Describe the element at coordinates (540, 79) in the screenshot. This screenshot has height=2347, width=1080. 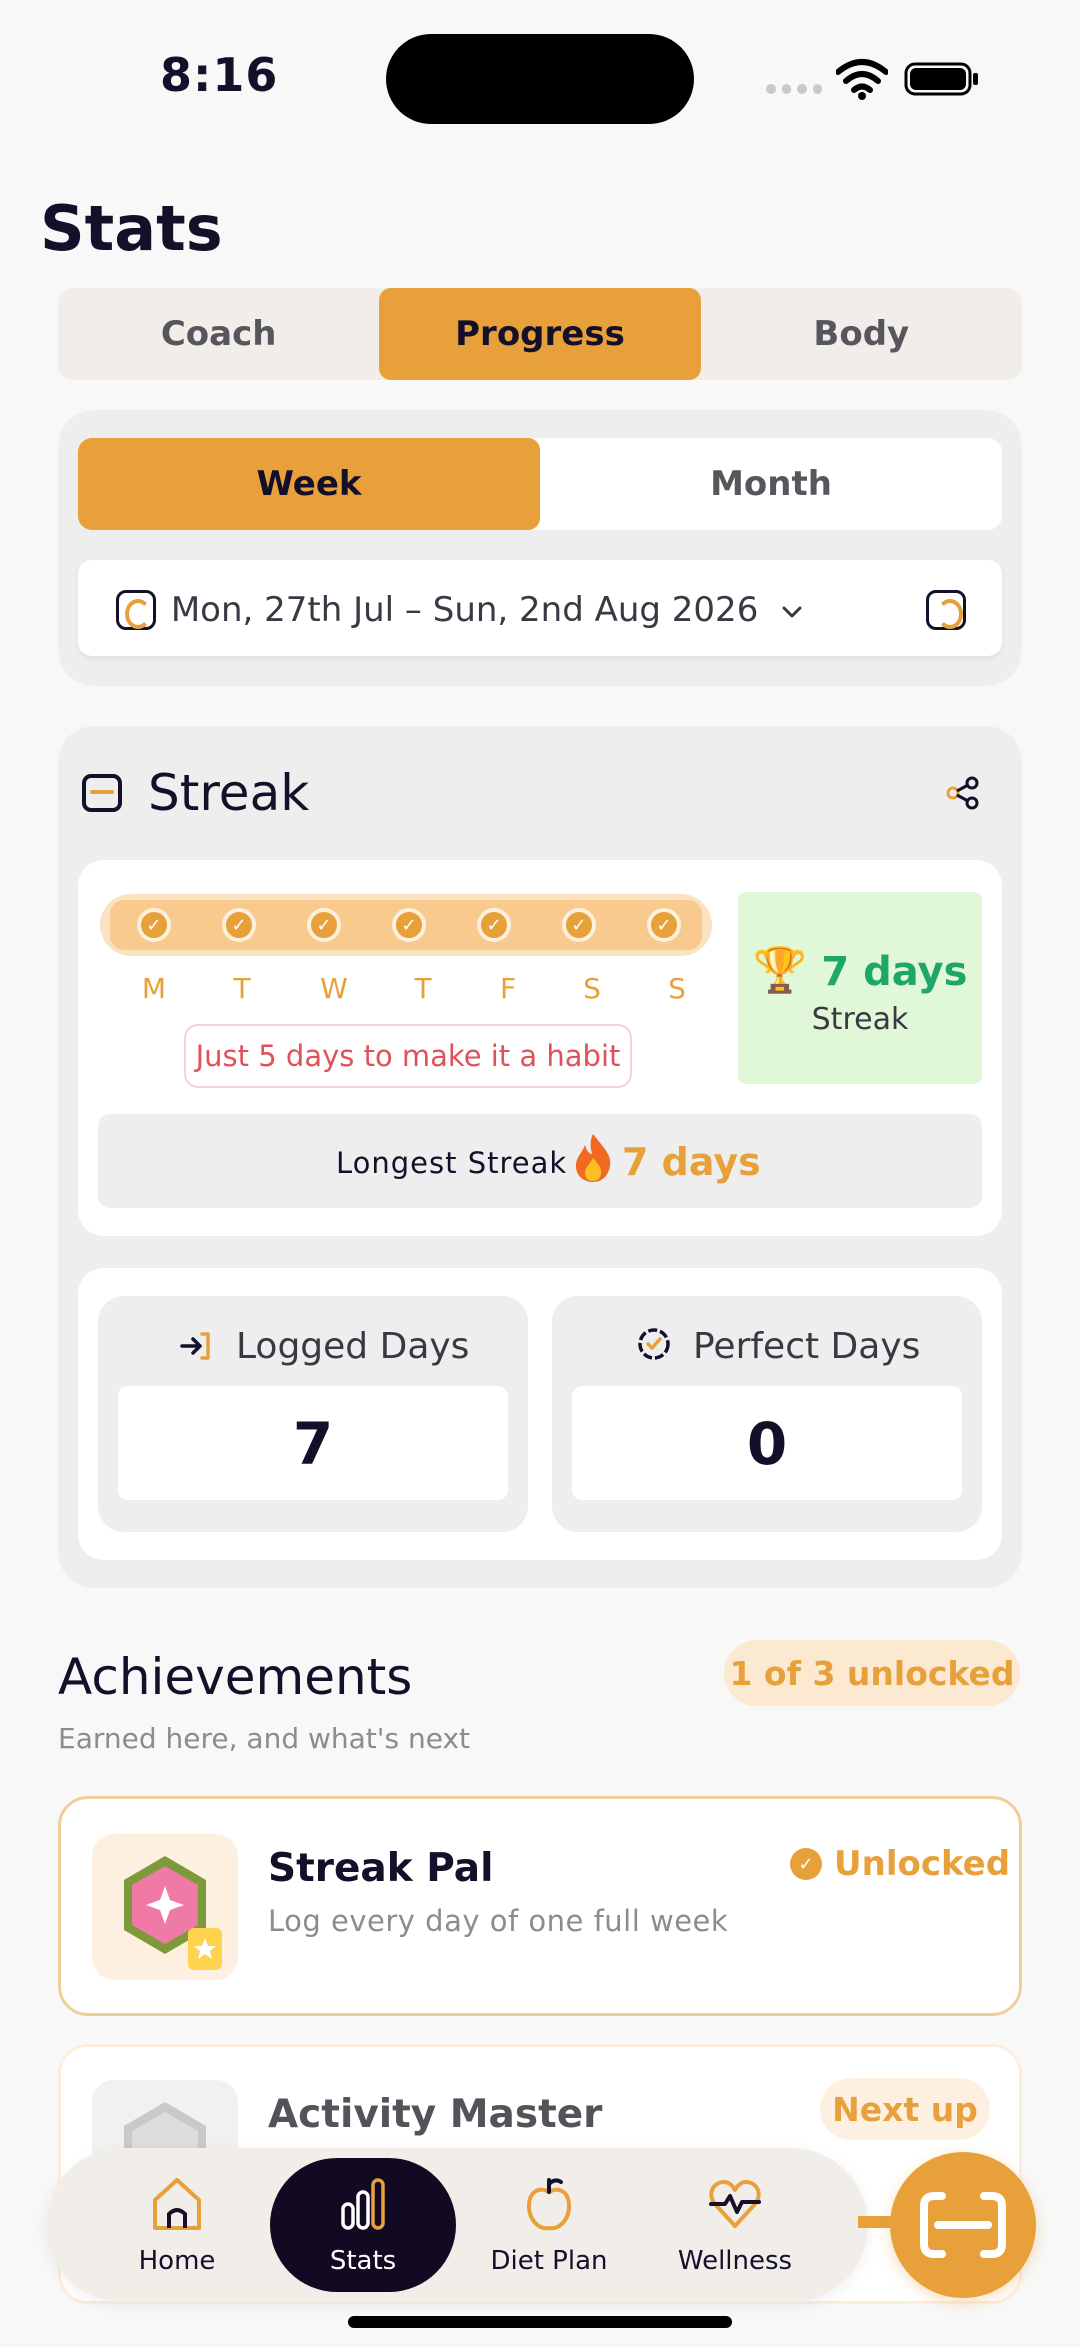
I see `dynamic-island` at that location.